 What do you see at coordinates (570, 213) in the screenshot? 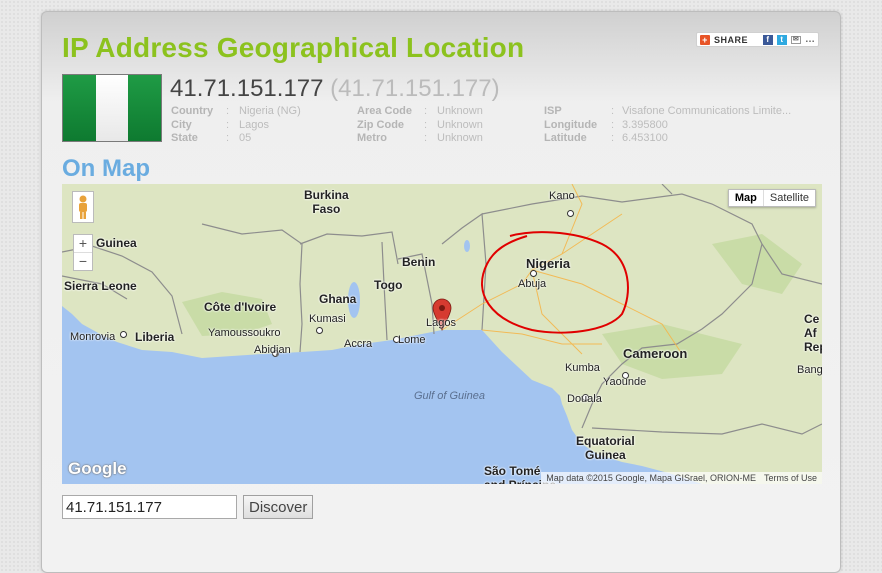
I see `city-dot-kano` at bounding box center [570, 213].